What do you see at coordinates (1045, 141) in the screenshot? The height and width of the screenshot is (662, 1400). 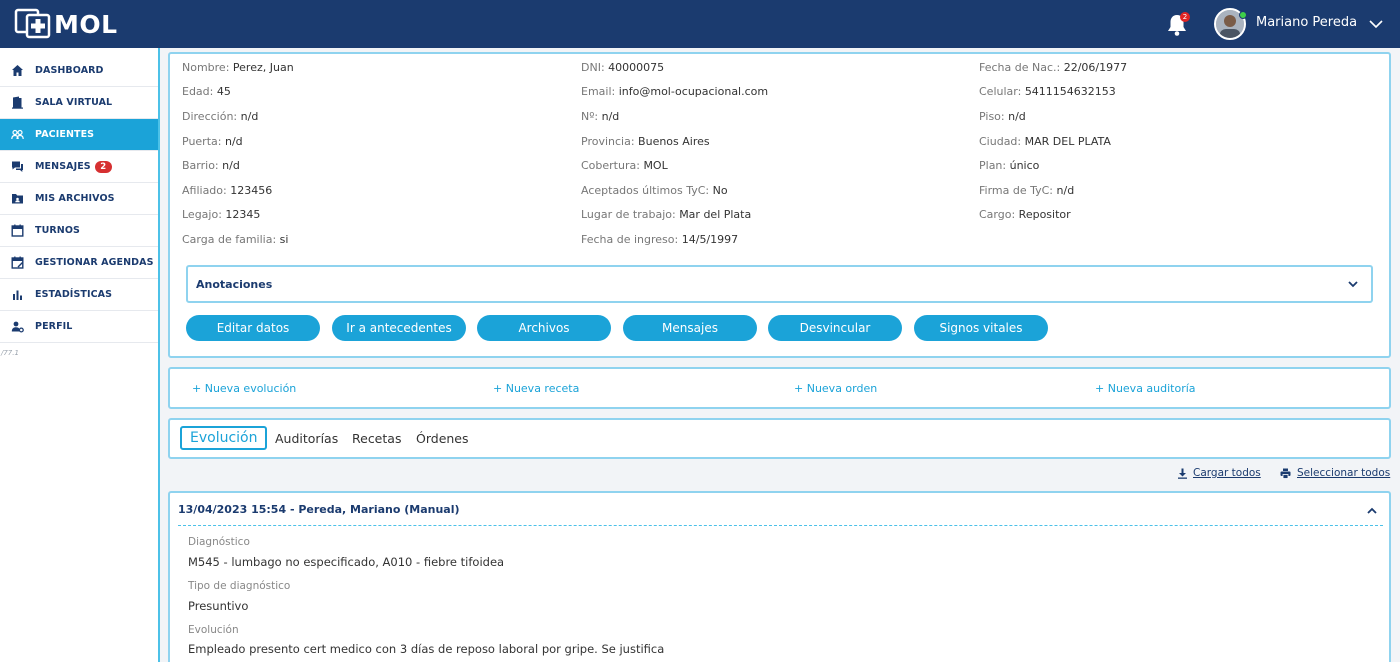 I see `field-ciudad: Ciudad: MAR DEL PLATA` at bounding box center [1045, 141].